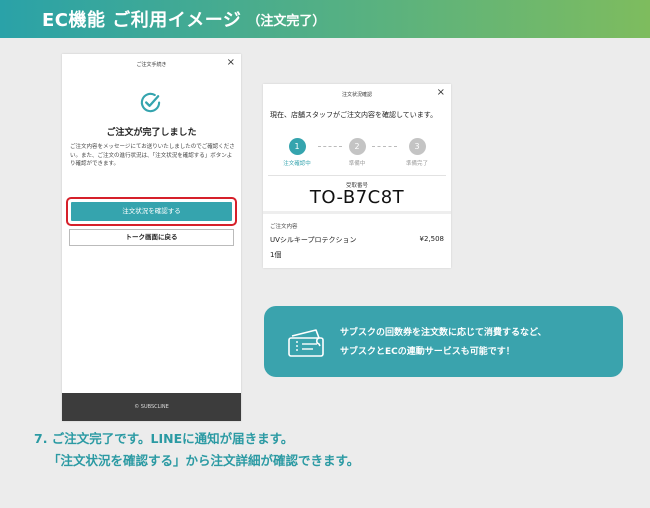 The image size is (650, 508). I want to click on step-2: 2 準備中, so click(357, 152).